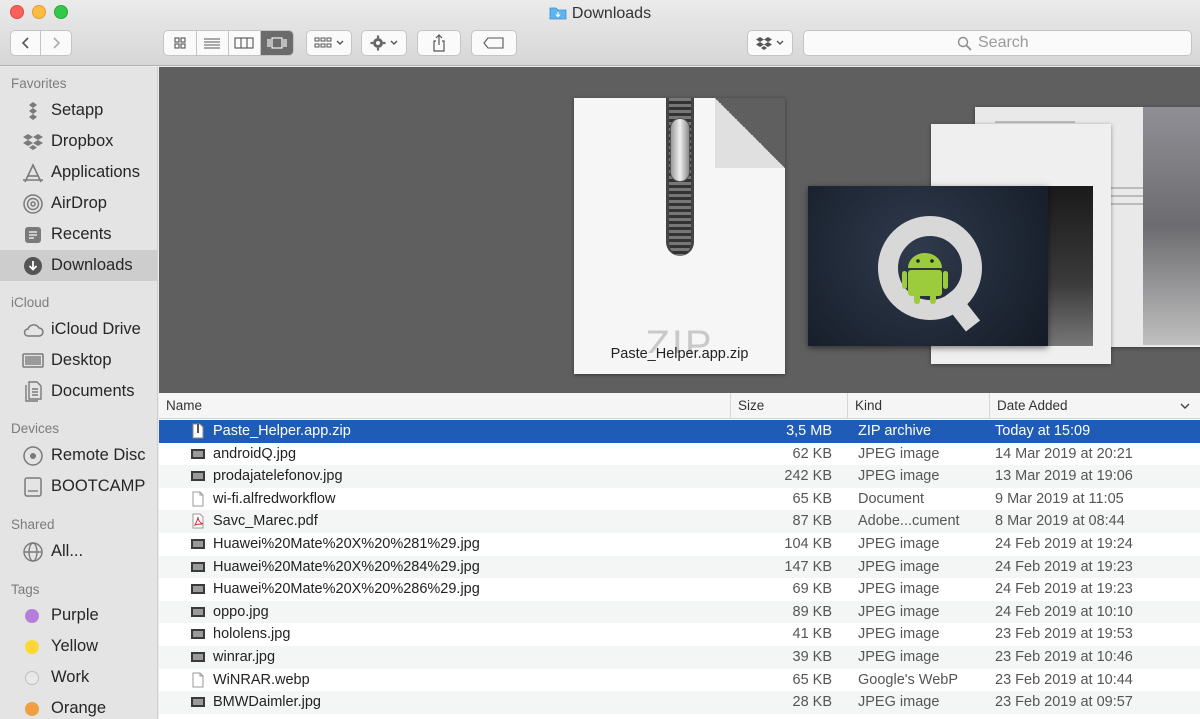 This screenshot has width=1200, height=719. I want to click on sidebar-item-recents: Recents, so click(78, 234).